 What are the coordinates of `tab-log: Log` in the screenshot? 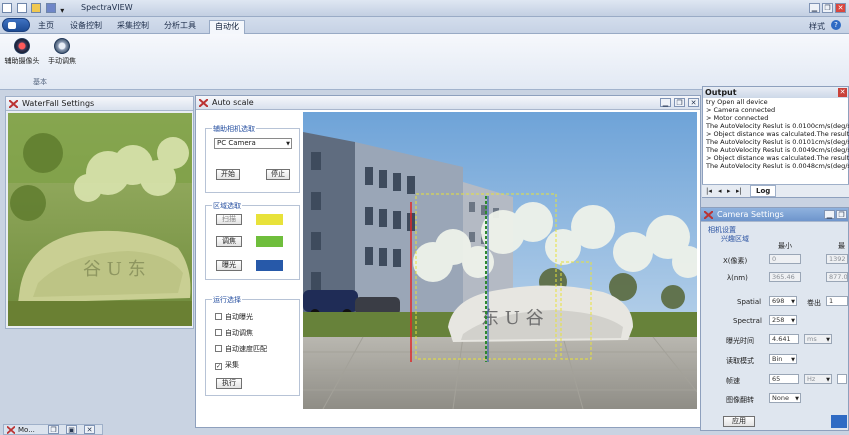 It's located at (763, 191).